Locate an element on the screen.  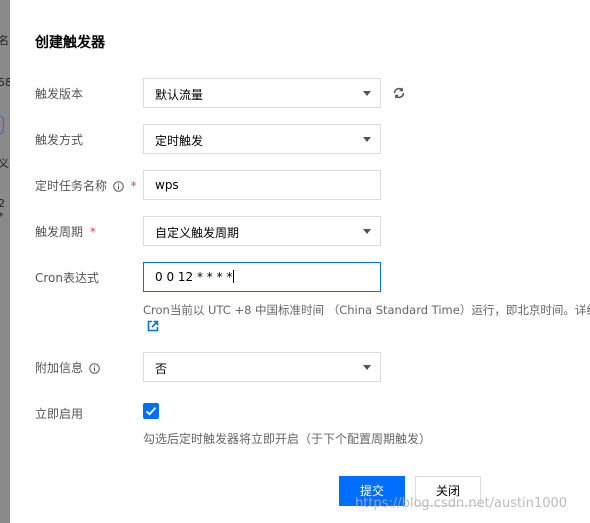
period-select-value: 自定义触发周期 is located at coordinates (197, 233).